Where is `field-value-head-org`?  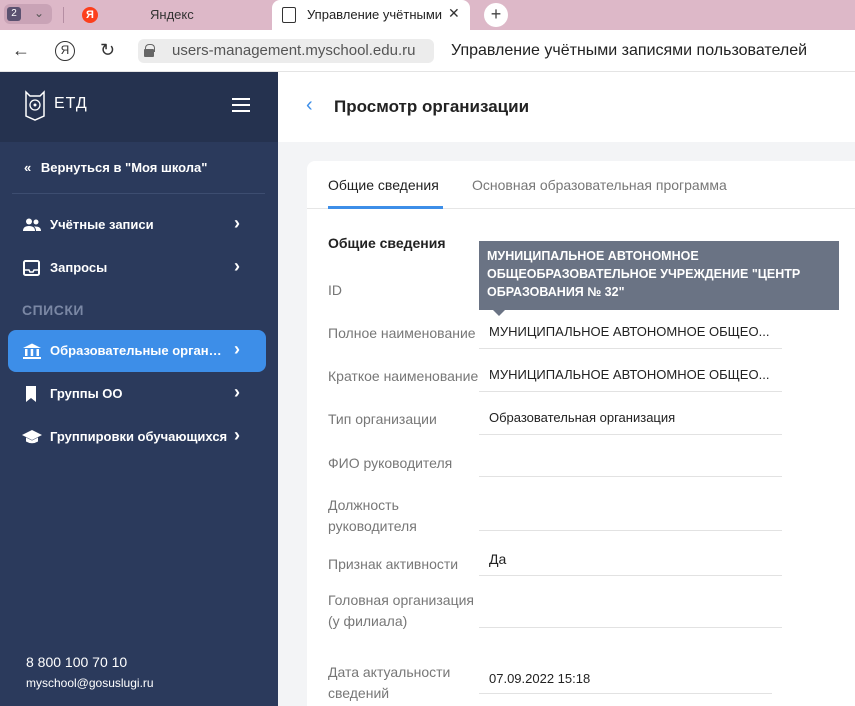
field-value-head-org is located at coordinates (630, 612).